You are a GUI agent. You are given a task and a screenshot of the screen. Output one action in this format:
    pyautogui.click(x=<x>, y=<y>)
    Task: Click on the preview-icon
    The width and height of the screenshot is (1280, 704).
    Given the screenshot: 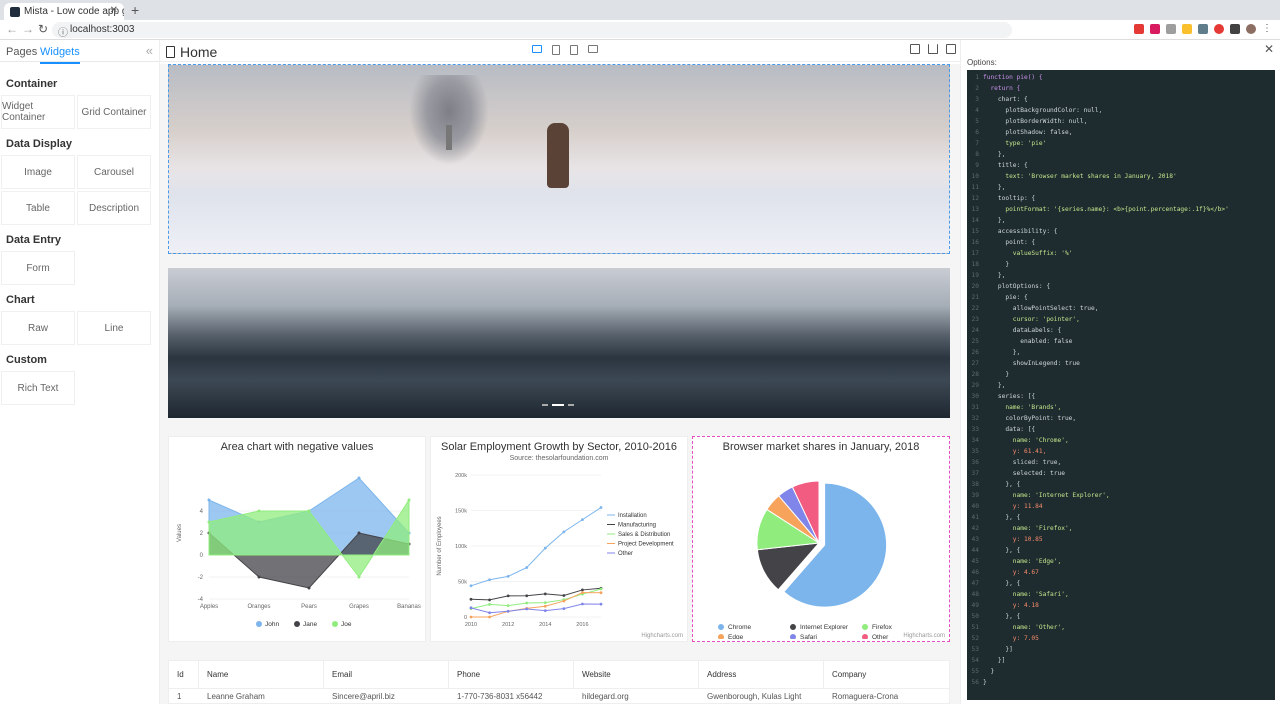 What is the action you would take?
    pyautogui.click(x=593, y=49)
    